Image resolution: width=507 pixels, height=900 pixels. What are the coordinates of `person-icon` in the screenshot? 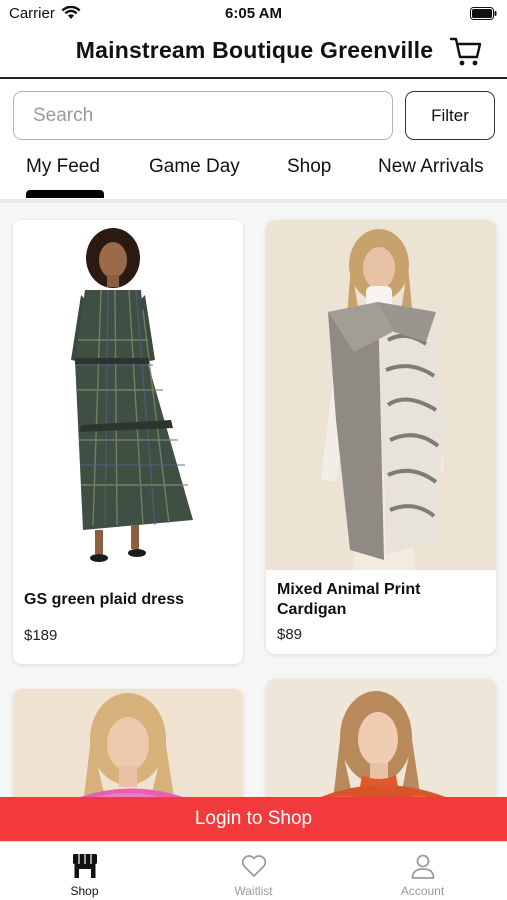 It's located at (423, 866).